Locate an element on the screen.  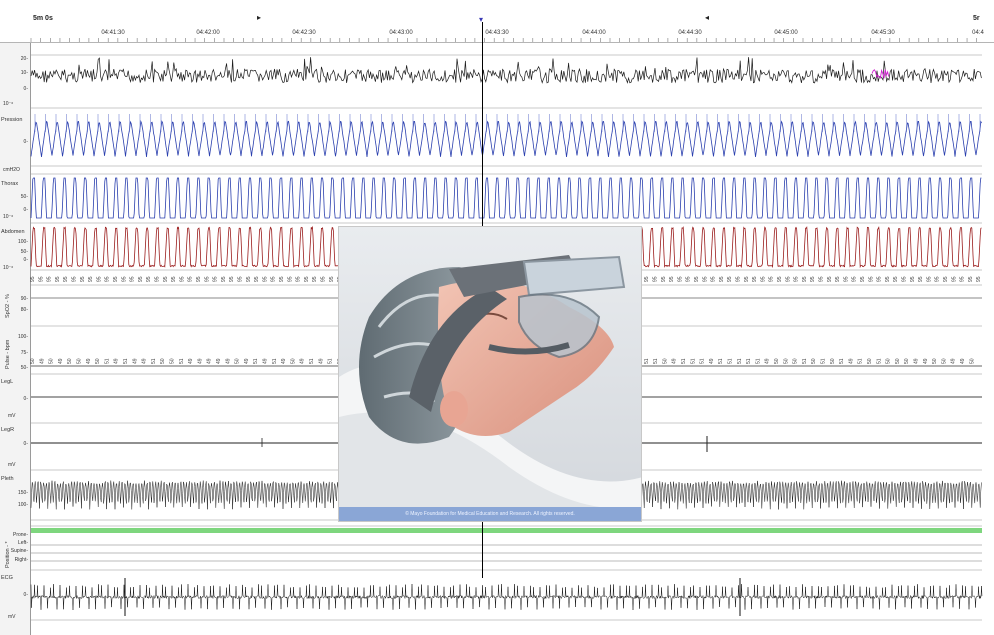
tick-label: 80- is located at coordinates (24, 310).